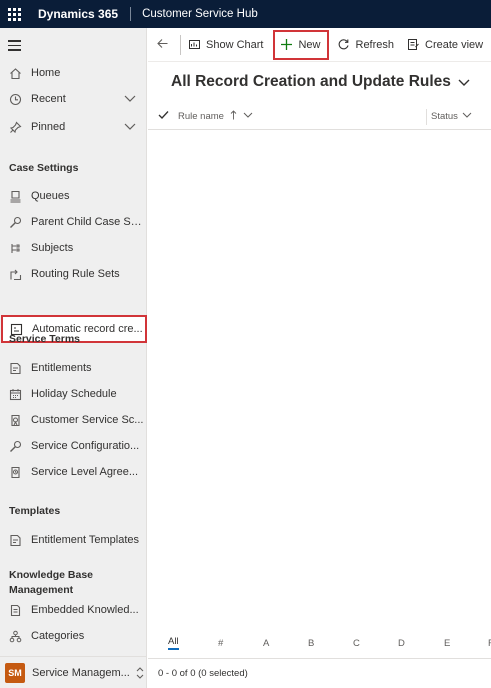  What do you see at coordinates (15, 472) in the screenshot?
I see `sla-icon` at bounding box center [15, 472].